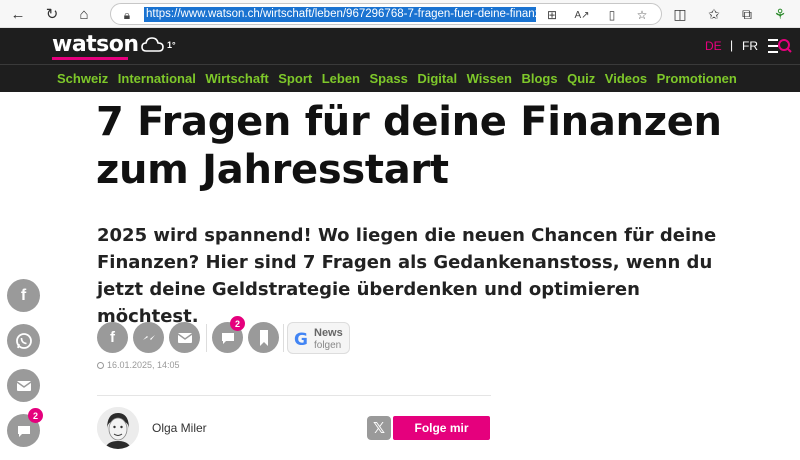  Describe the element at coordinates (389, 78) in the screenshot. I see `nav-item-spass: Spass` at that location.